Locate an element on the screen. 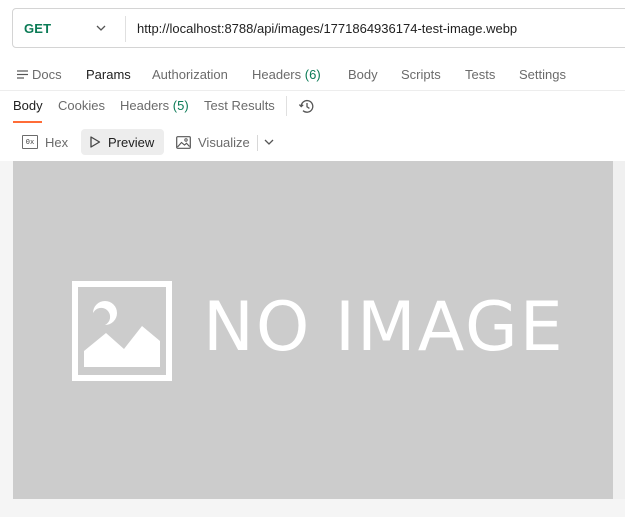 The image size is (625, 517). request-url-bar: GET is located at coordinates (318, 28).